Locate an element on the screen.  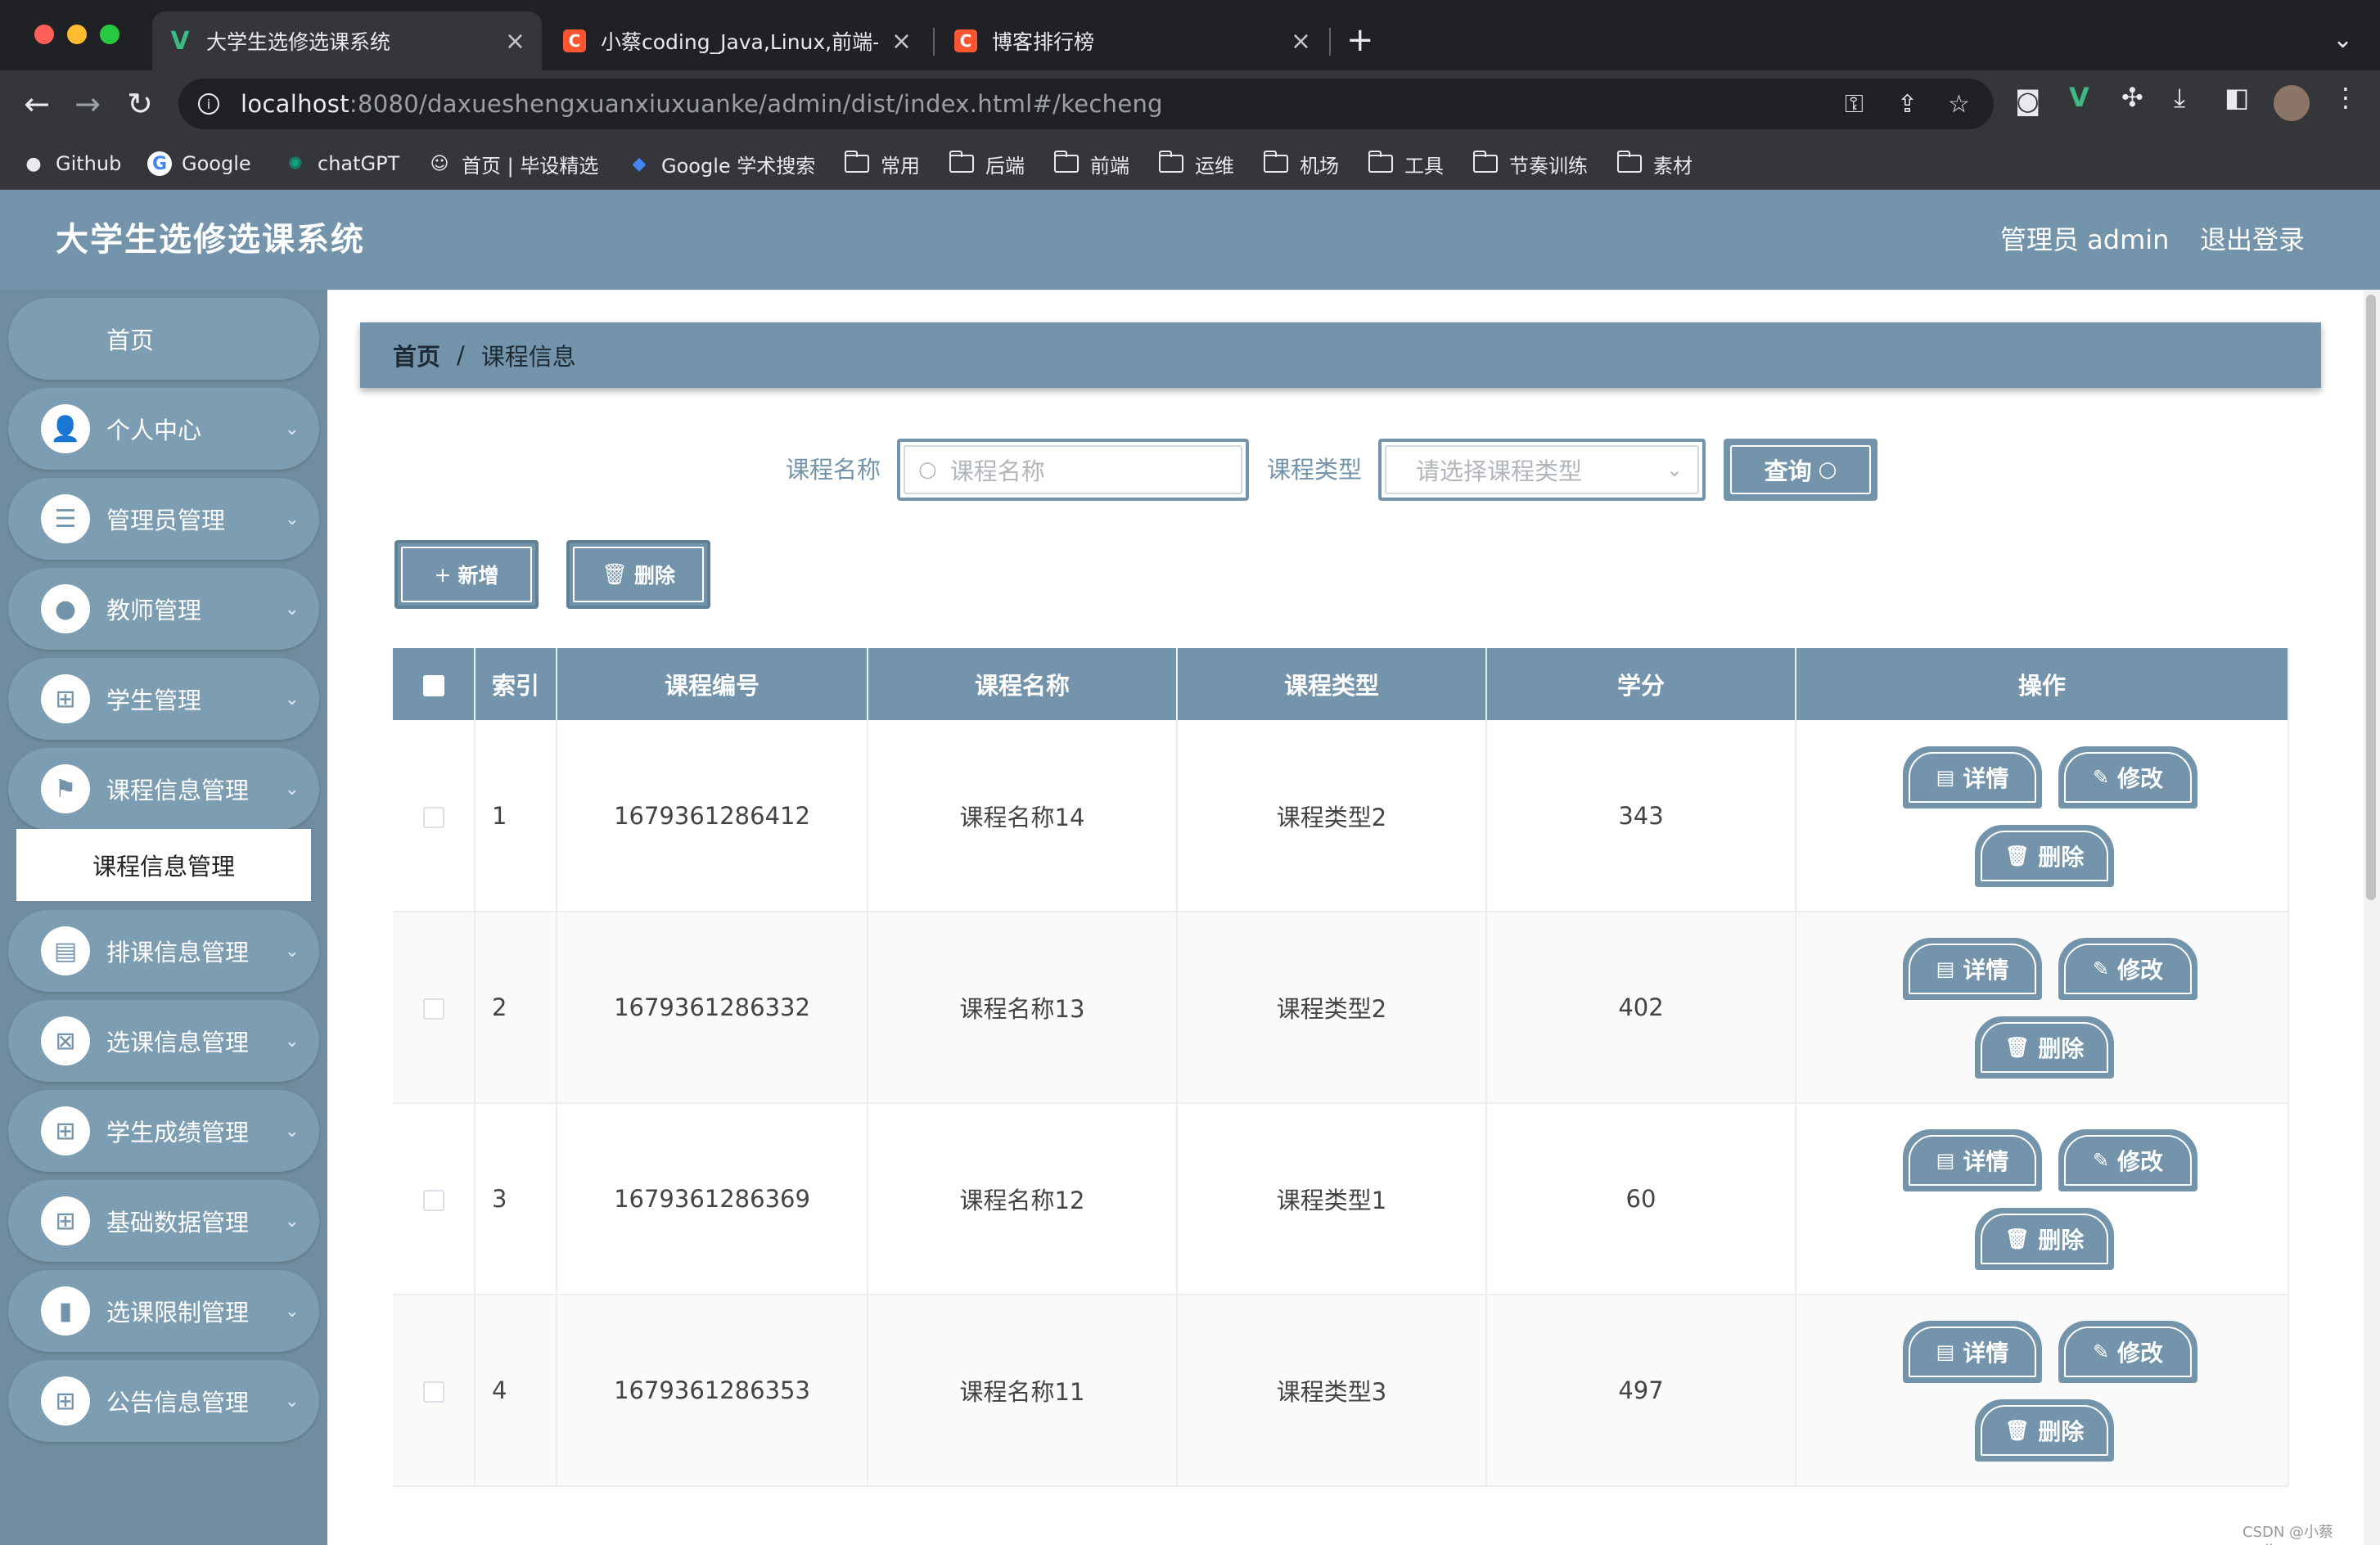
table-row: 4 1679361286353 课程名称11 课程类型3 497 ▤ 详情 ✎ 修改 🗑 删除 is located at coordinates (1341, 1391).